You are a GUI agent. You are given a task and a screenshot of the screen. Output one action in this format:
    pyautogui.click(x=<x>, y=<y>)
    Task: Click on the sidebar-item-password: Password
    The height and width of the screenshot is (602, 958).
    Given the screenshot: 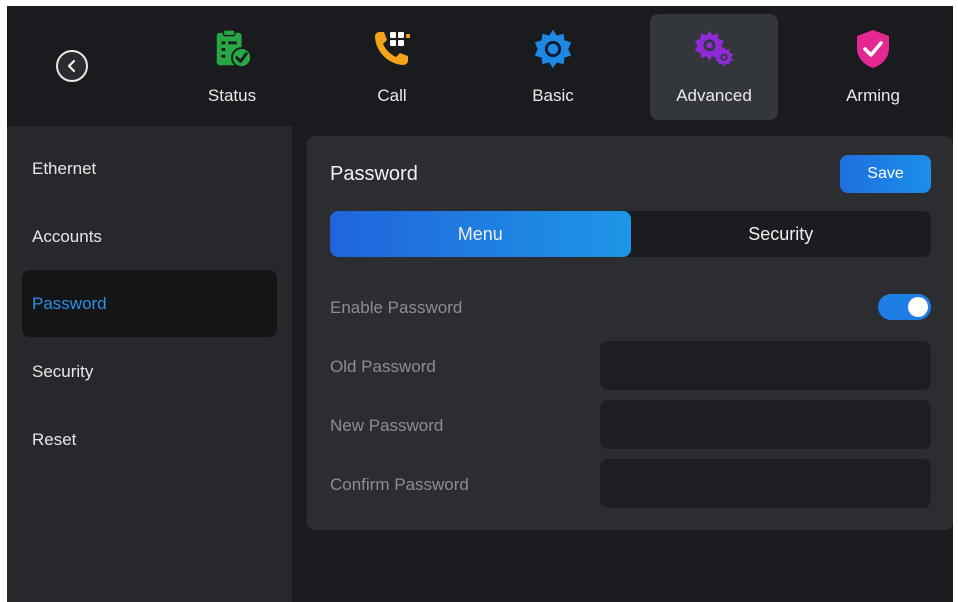 What is the action you would take?
    pyautogui.click(x=149, y=303)
    